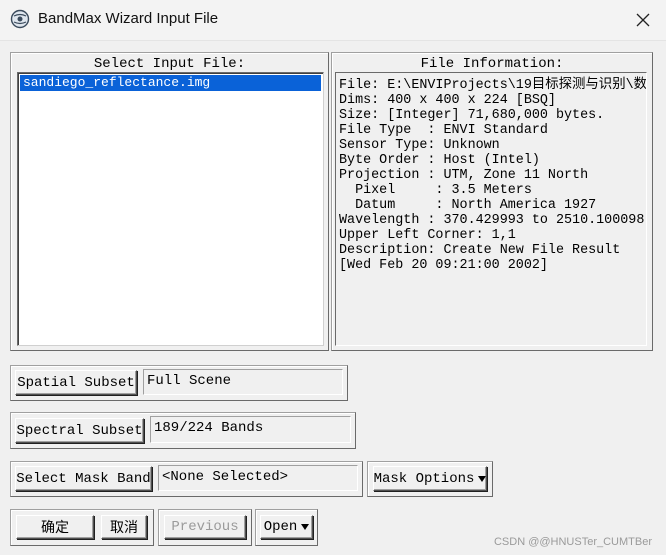  I want to click on cancel-button: 取消, so click(124, 527).